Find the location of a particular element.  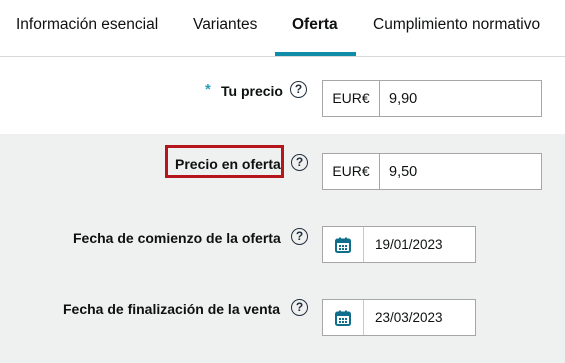

active-tab-indicator is located at coordinates (315, 54).